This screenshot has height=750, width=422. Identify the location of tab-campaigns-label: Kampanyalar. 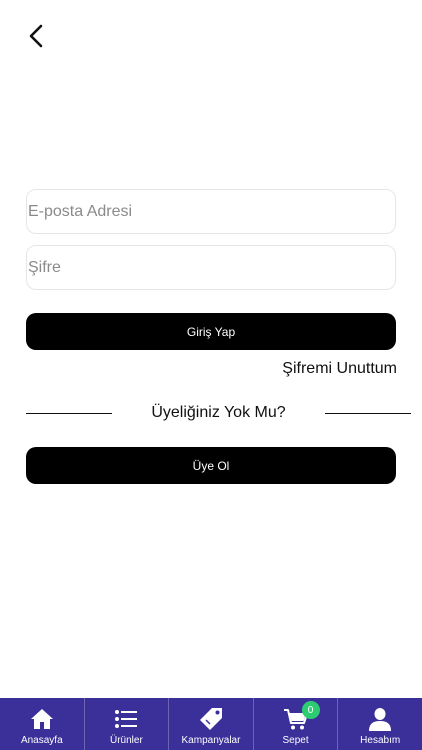
(211, 740).